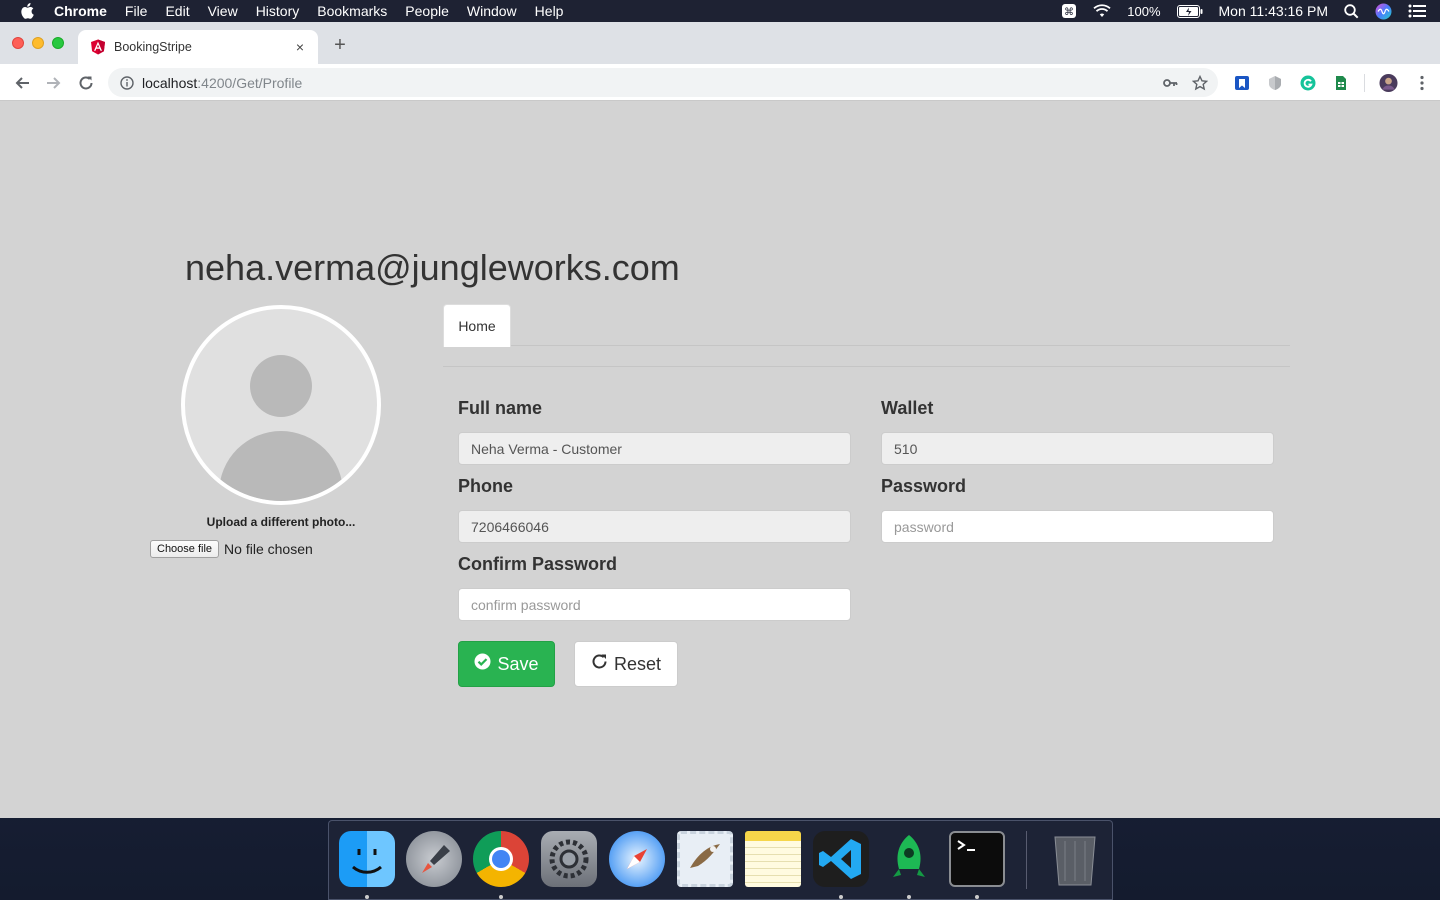  Describe the element at coordinates (281, 386) in the screenshot. I see `avatar-head-shape` at that location.